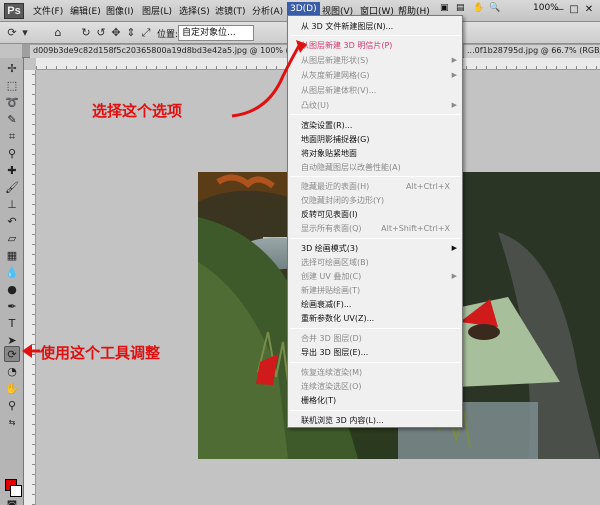 This screenshot has width=600, height=505. I want to click on tool-preset-arrow-icon: ▾, so click(25, 33).